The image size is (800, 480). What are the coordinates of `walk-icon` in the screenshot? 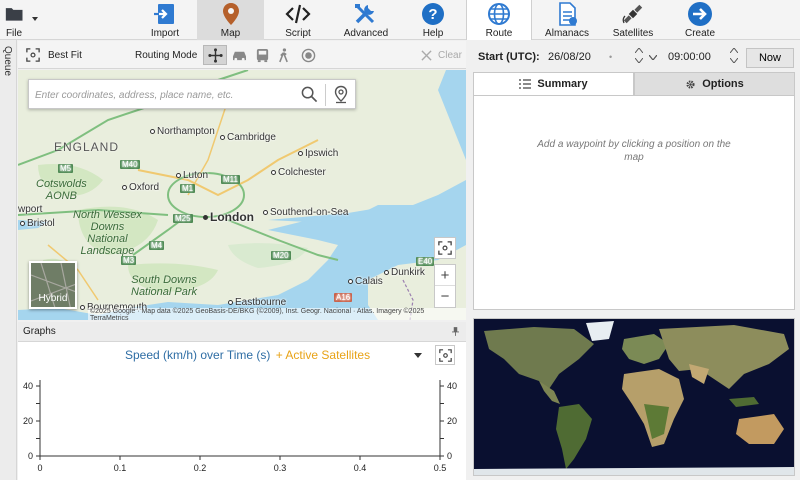 It's located at (283, 54).